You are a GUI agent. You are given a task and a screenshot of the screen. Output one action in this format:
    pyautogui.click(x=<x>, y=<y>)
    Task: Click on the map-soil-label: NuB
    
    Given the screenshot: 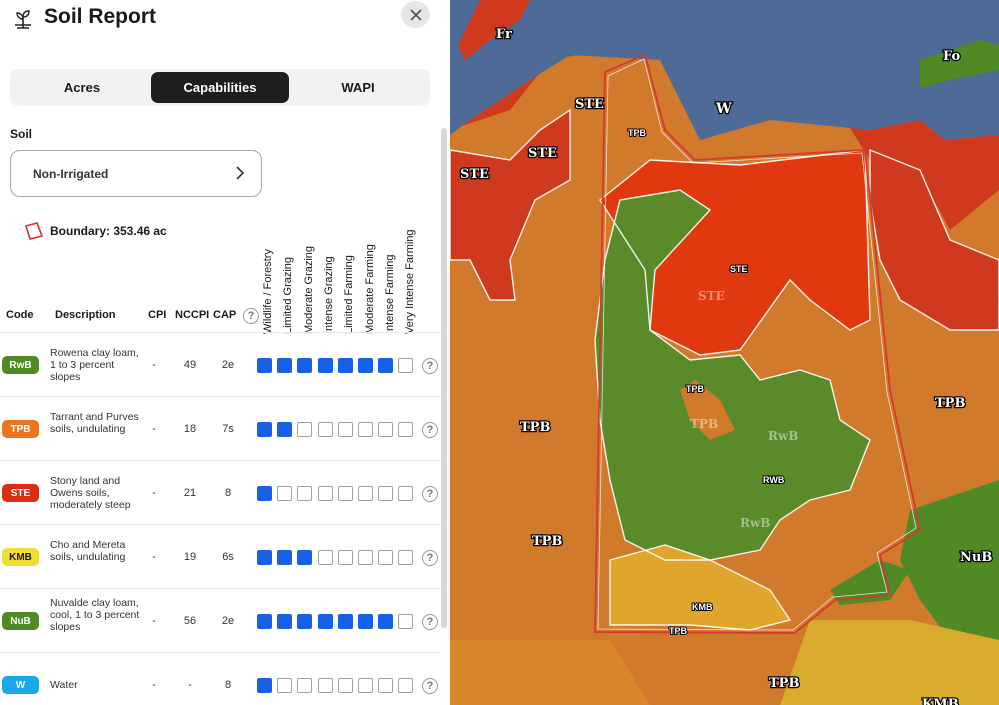 What is the action you would take?
    pyautogui.click(x=976, y=557)
    